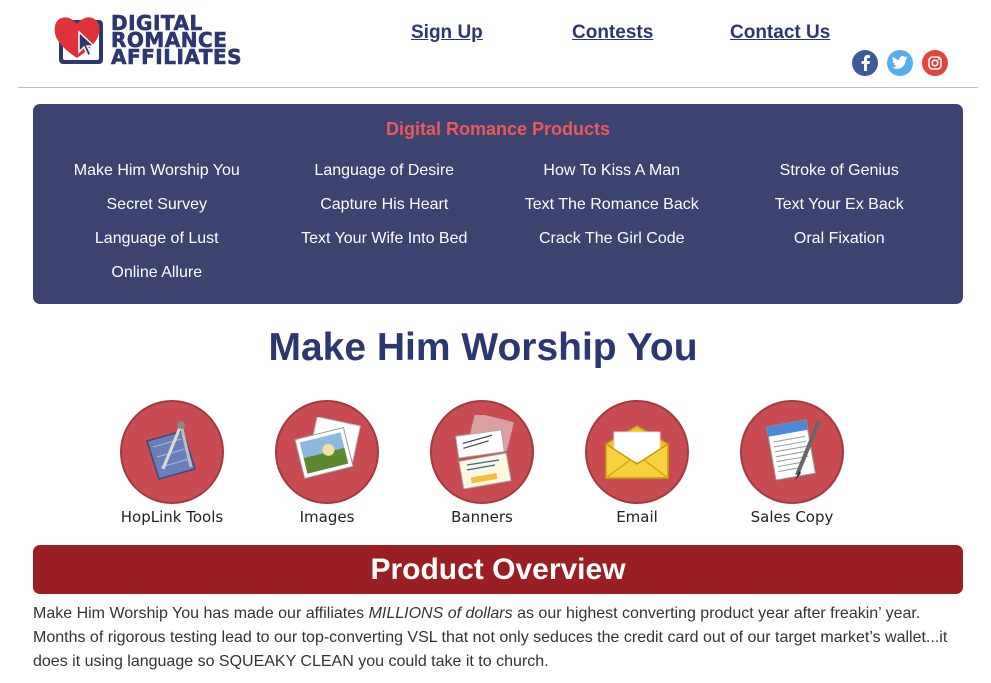 The height and width of the screenshot is (683, 991). I want to click on instagram-icon, so click(935, 63).